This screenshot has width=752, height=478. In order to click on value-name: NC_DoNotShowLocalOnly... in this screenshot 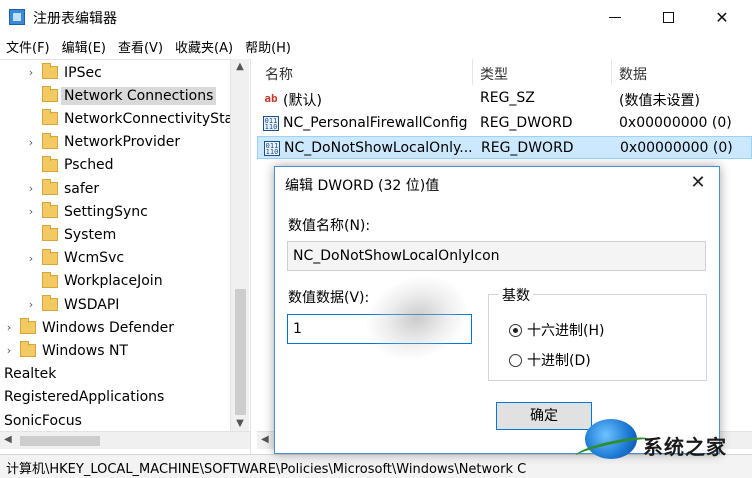, I will do `click(378, 148)`.